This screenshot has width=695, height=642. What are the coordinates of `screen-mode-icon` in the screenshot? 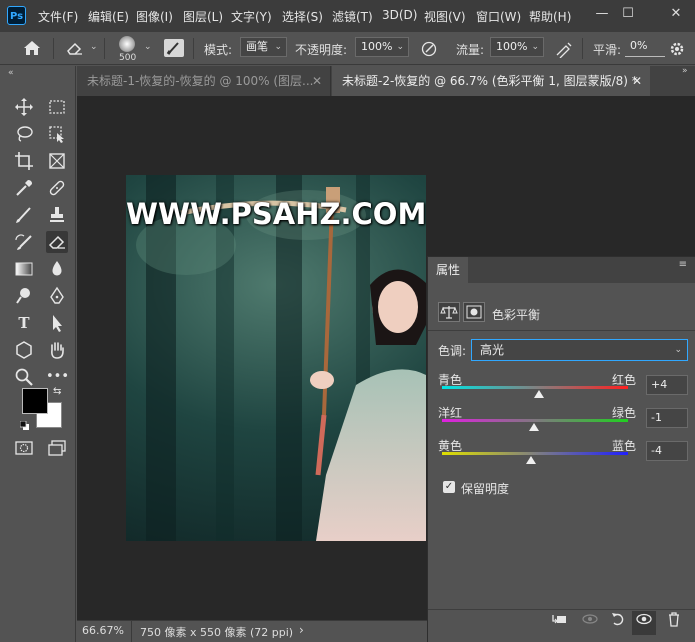 It's located at (57, 448).